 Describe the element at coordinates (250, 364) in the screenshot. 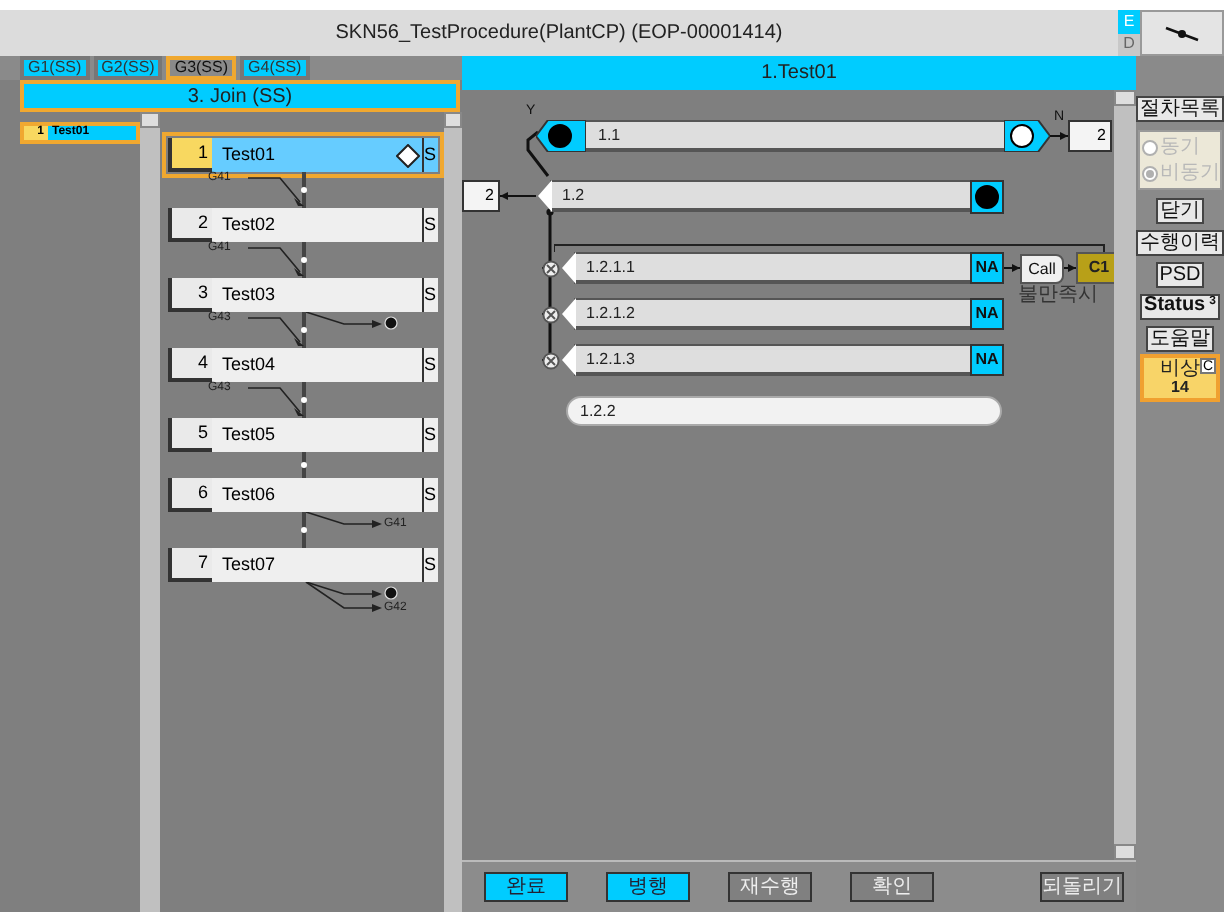

I see `step-name: Test04` at that location.